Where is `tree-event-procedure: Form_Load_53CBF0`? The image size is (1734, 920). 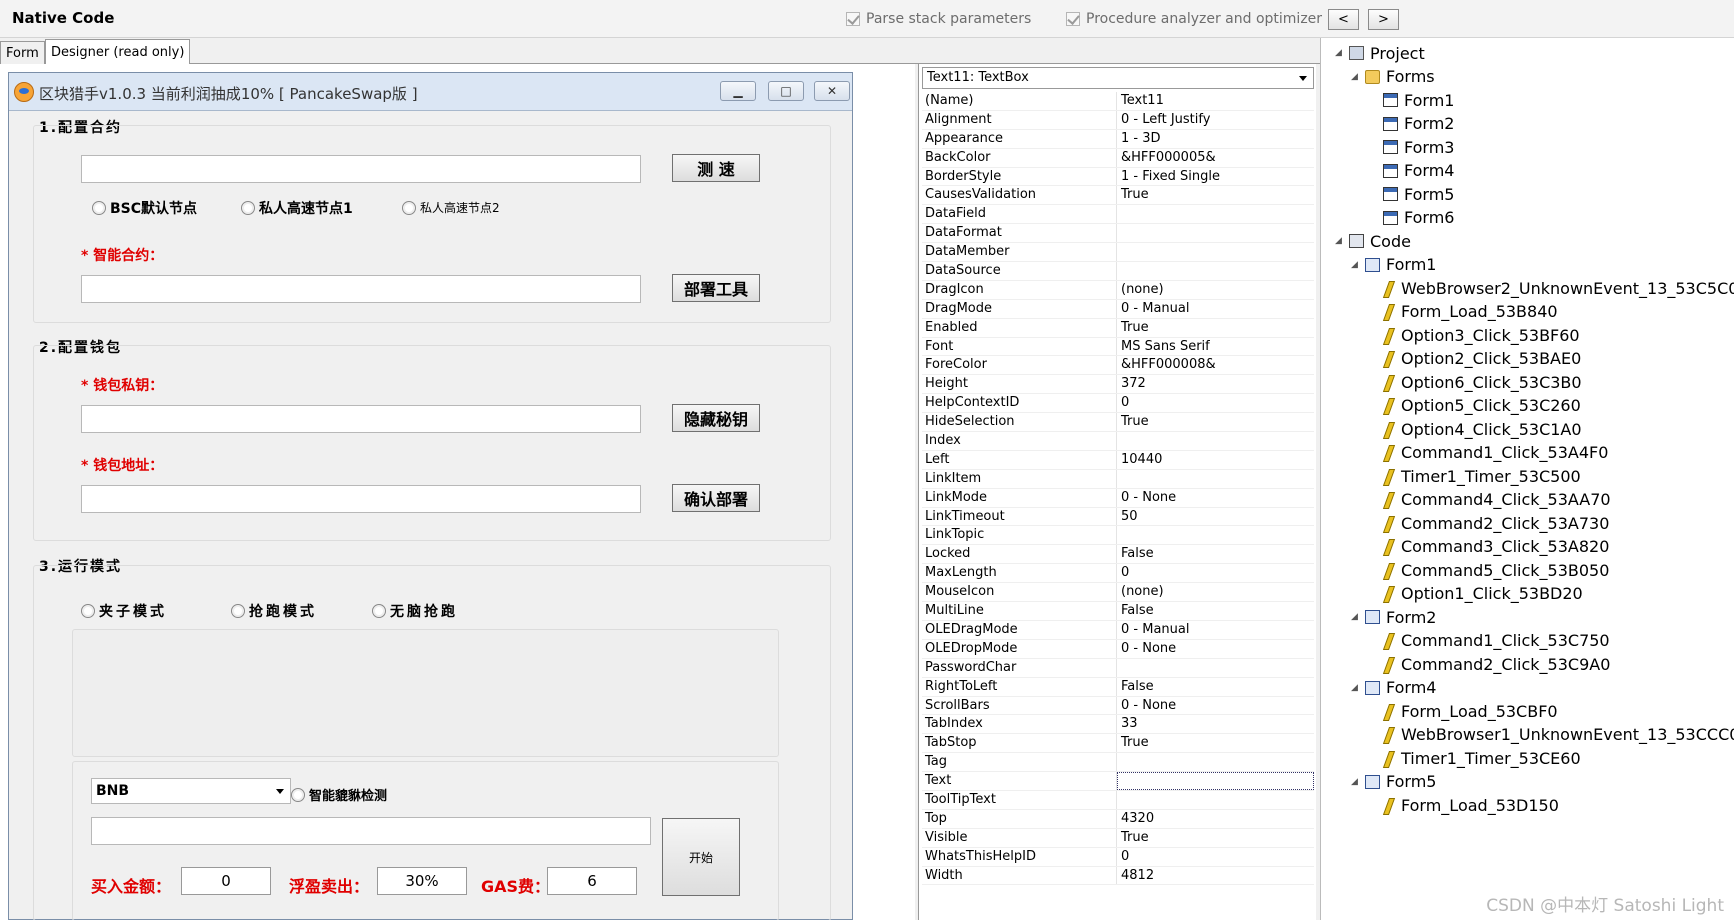 tree-event-procedure: Form_Load_53CBF0 is located at coordinates (1463, 711).